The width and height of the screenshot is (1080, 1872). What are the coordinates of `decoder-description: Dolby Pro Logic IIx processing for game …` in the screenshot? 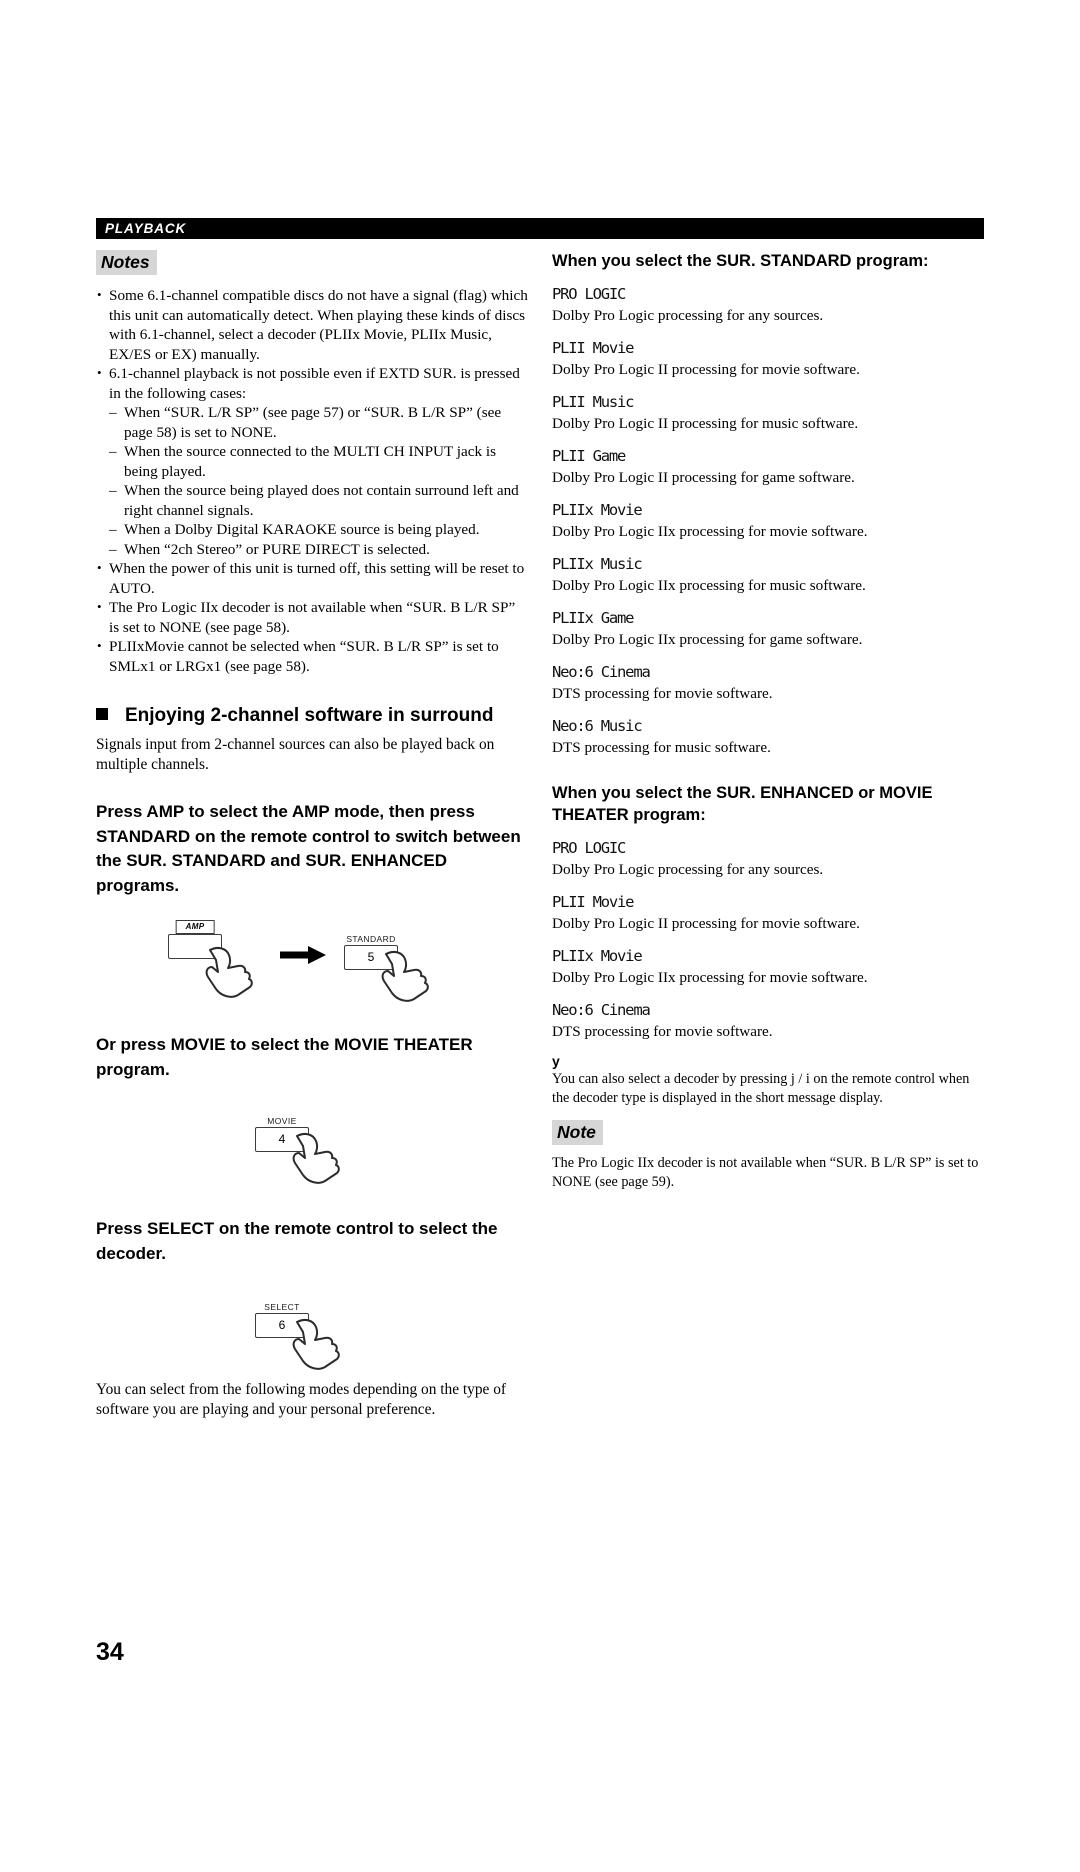 It's located at (707, 639).